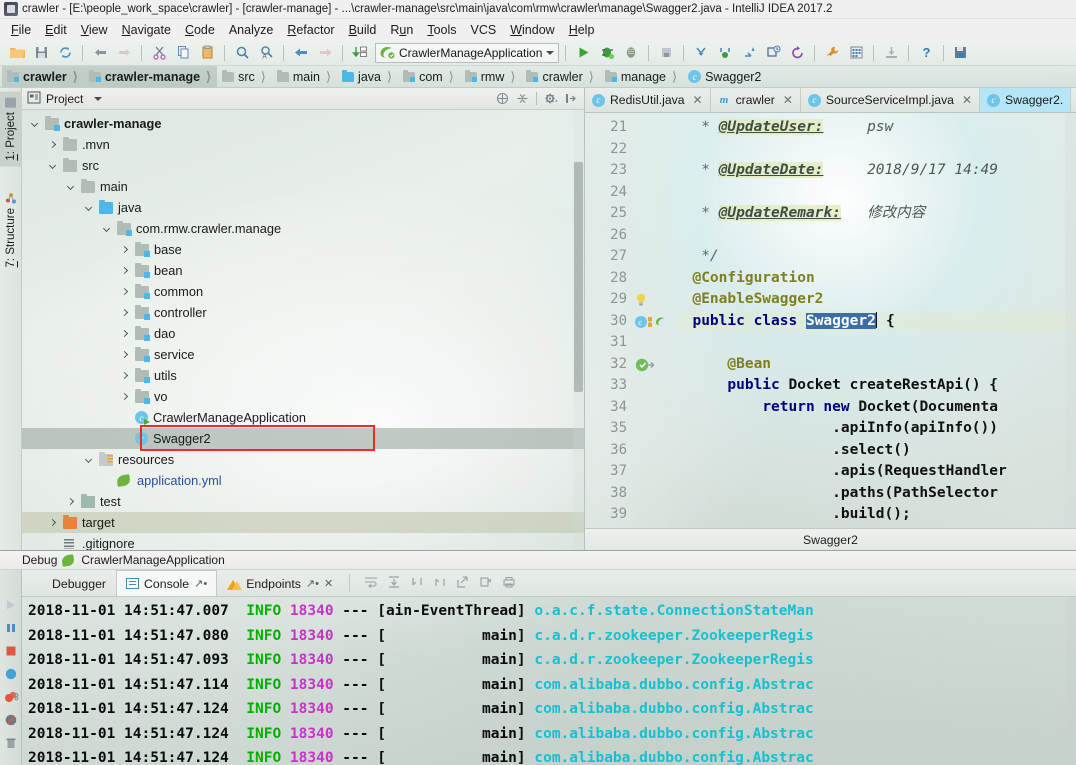 The image size is (1076, 765). What do you see at coordinates (641, 76) in the screenshot?
I see `breadcrumb-item-manage: manage ⟩` at bounding box center [641, 76].